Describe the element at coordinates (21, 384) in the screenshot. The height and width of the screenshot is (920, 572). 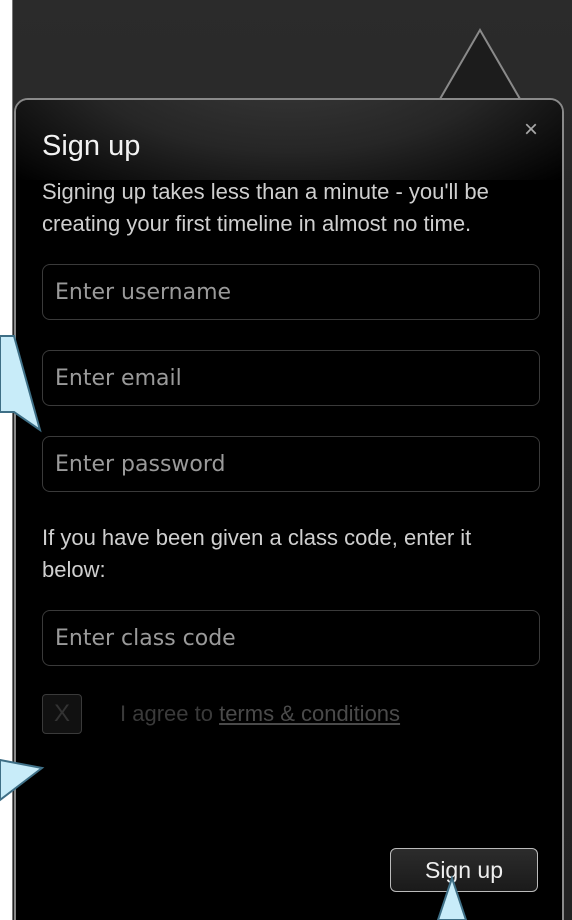
I see `callout-email` at that location.